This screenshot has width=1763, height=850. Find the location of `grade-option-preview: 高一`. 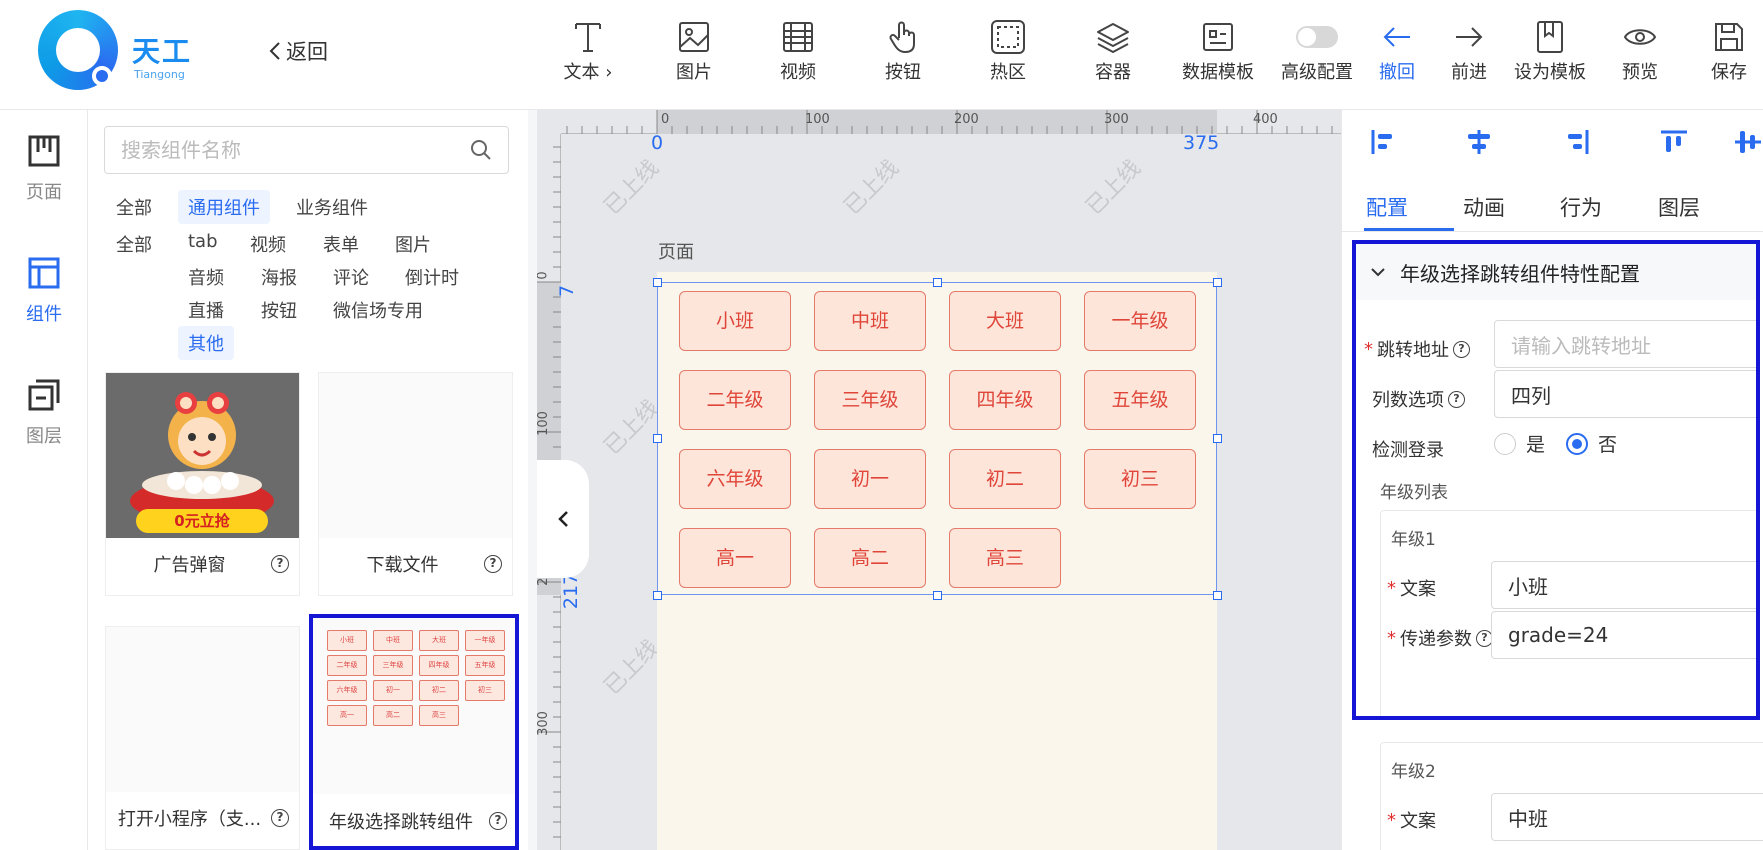

grade-option-preview: 高一 is located at coordinates (347, 715).